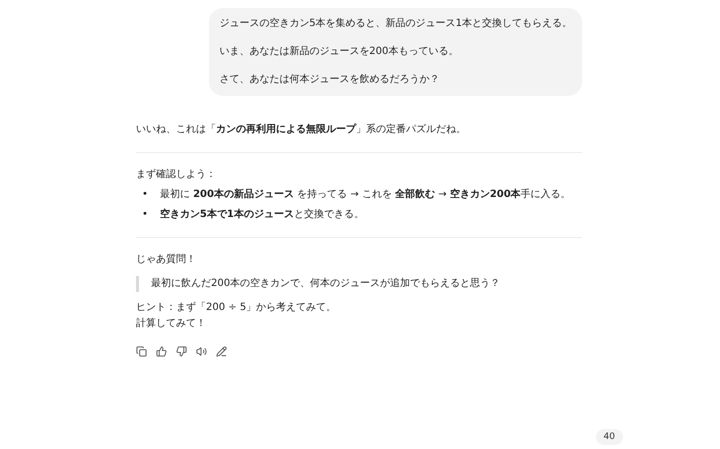 The image size is (720, 449). I want to click on quote-text: 最初に飲んだ200本の空きカンで、何本のジュースが追加でもらえると思う？, so click(359, 284).